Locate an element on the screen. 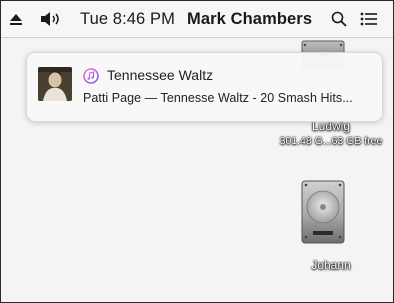 This screenshot has width=394, height=303. music-app-icon is located at coordinates (91, 76).